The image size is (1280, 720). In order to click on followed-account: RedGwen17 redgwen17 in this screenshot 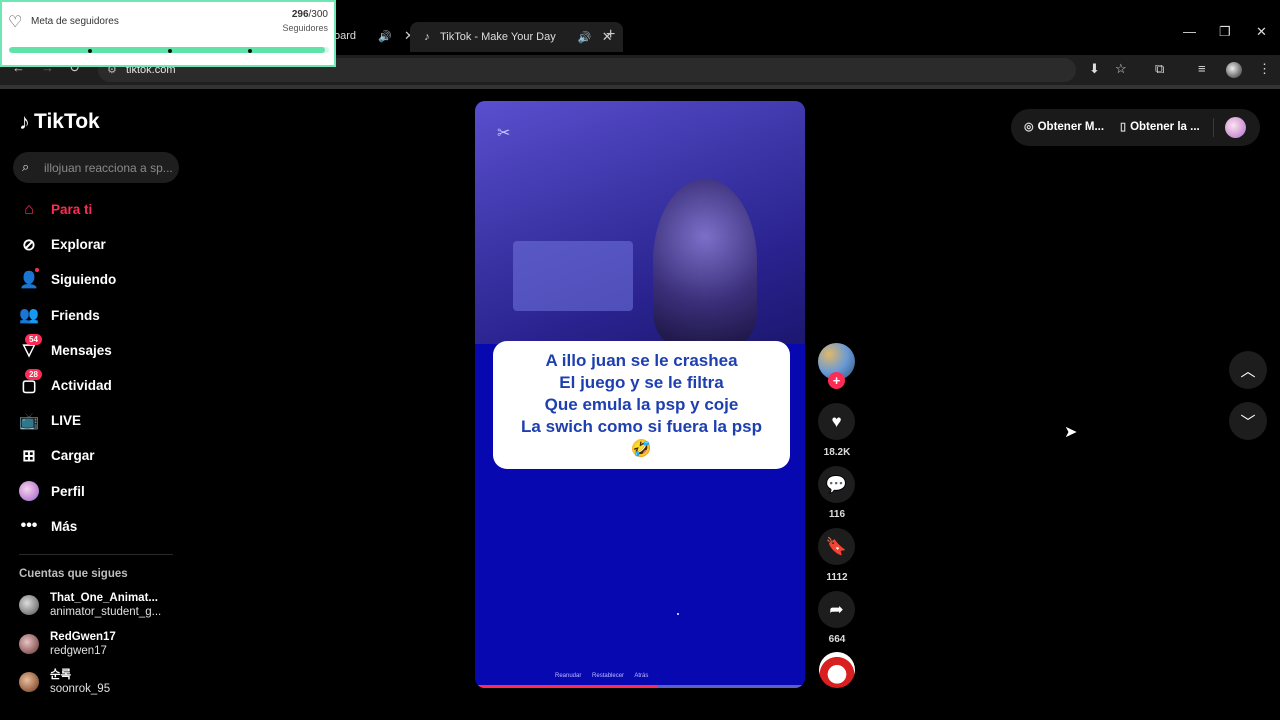, I will do `click(67, 644)`.